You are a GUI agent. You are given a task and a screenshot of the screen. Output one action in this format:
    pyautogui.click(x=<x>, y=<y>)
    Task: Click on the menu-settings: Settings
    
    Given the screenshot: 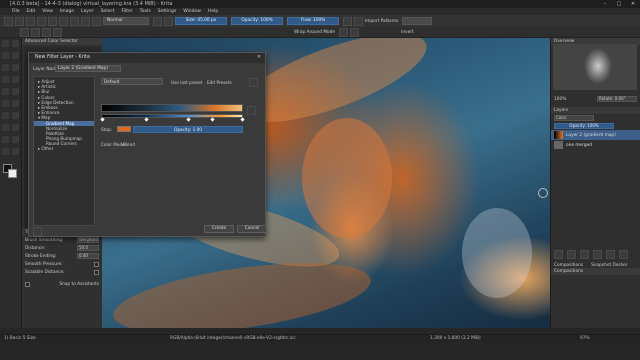 What is the action you would take?
    pyautogui.click(x=167, y=11)
    